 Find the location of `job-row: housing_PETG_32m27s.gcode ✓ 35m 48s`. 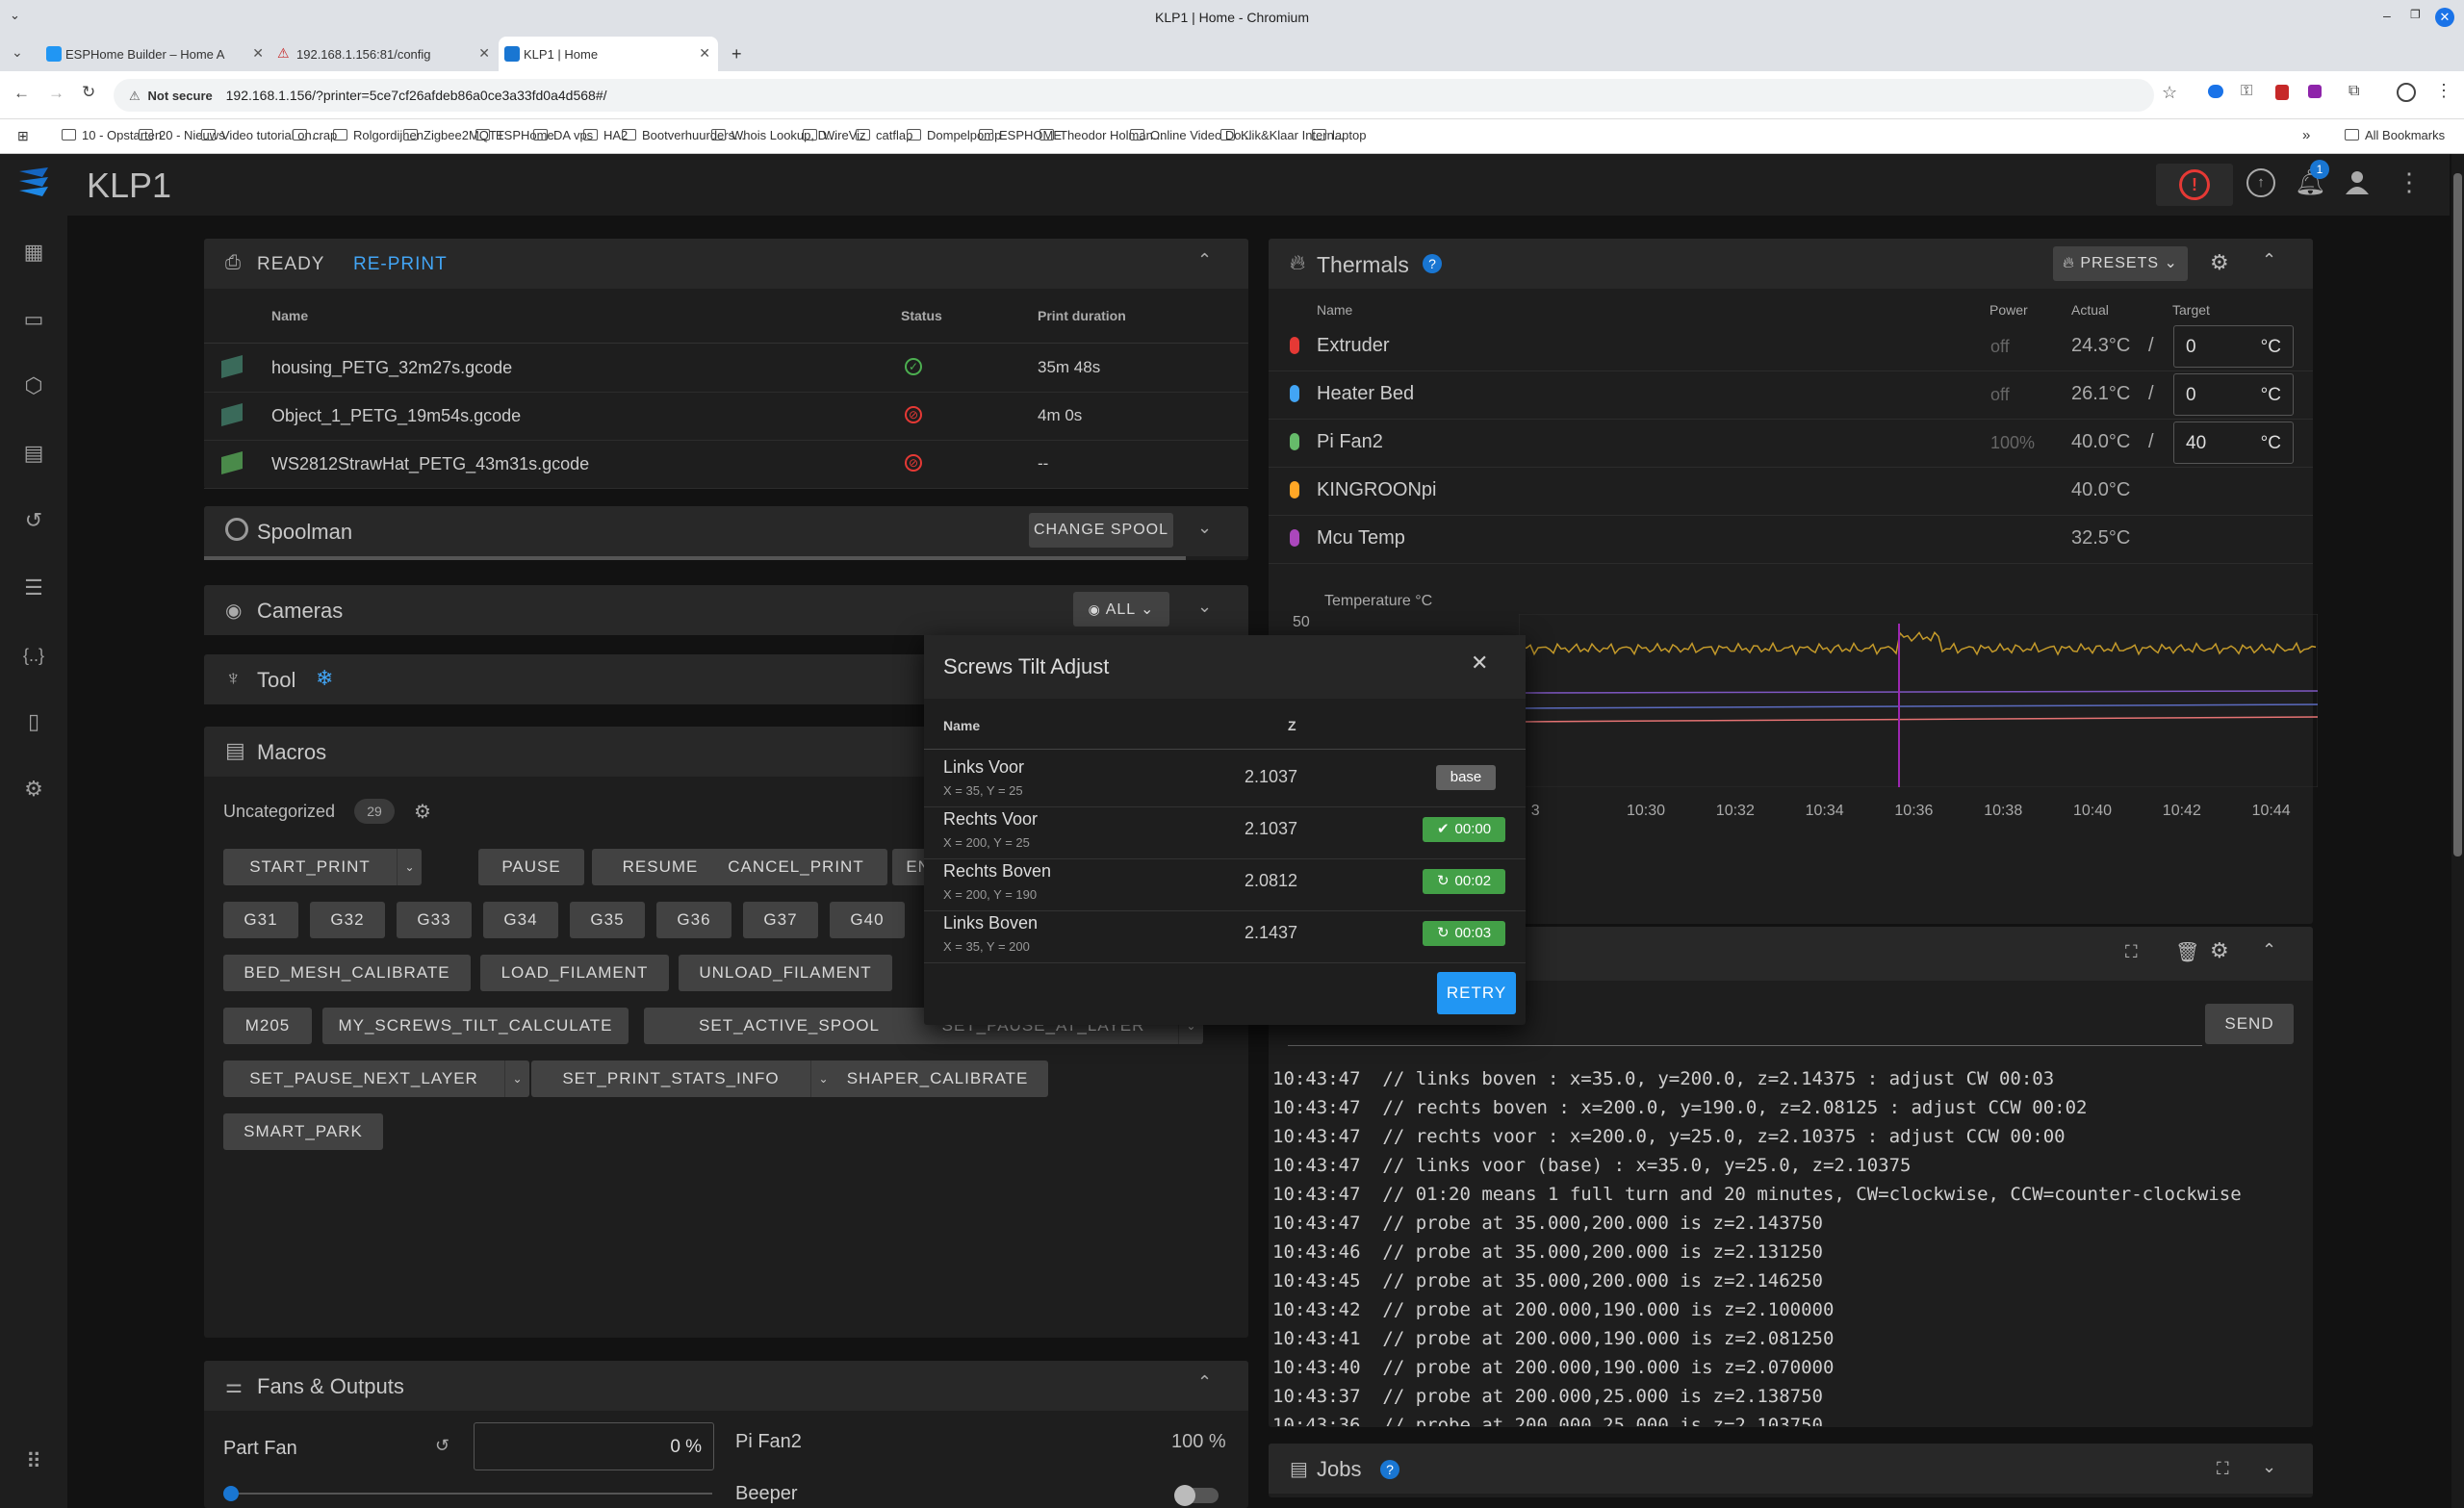

job-row: housing_PETG_32m27s.gcode ✓ 35m 48s is located at coordinates (726, 369).